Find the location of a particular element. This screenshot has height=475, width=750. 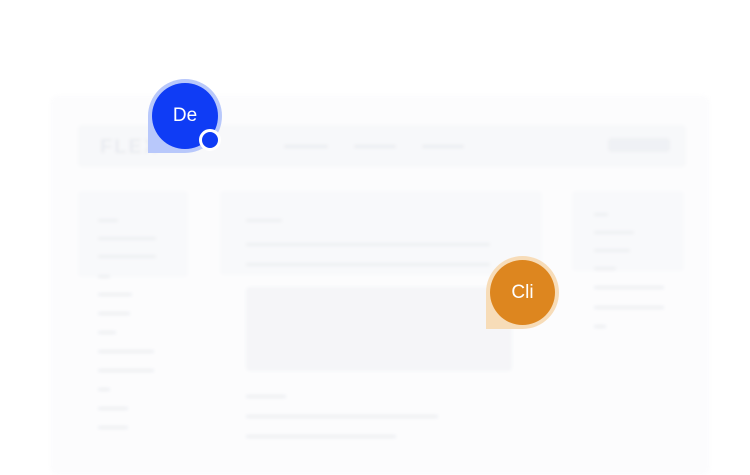

online-status-dot is located at coordinates (210, 140).